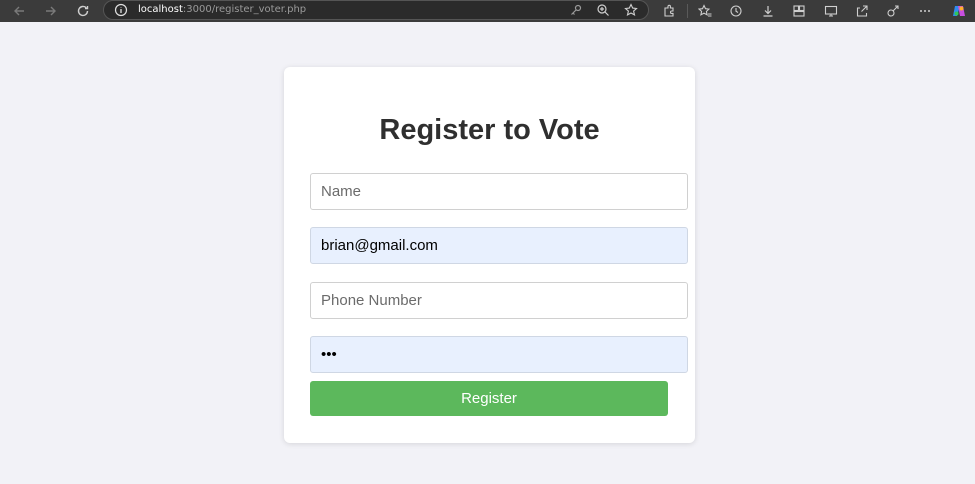 The height and width of the screenshot is (484, 975). I want to click on email-input, so click(499, 245).